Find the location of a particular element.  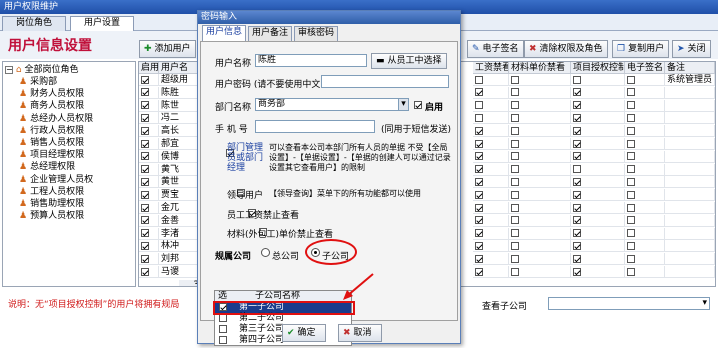

dialog-tab-audit-password: 审核密码 is located at coordinates (316, 33).